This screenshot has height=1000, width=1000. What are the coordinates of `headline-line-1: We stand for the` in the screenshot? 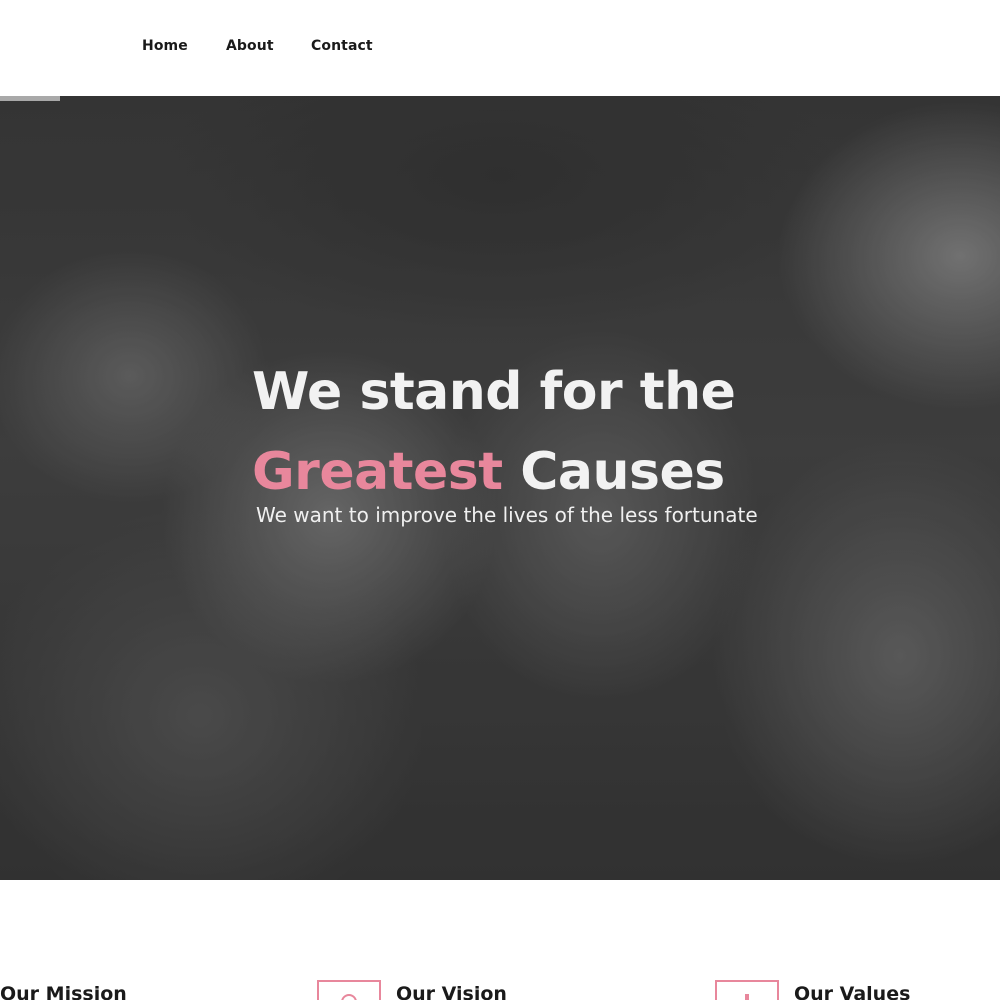 It's located at (494, 392).